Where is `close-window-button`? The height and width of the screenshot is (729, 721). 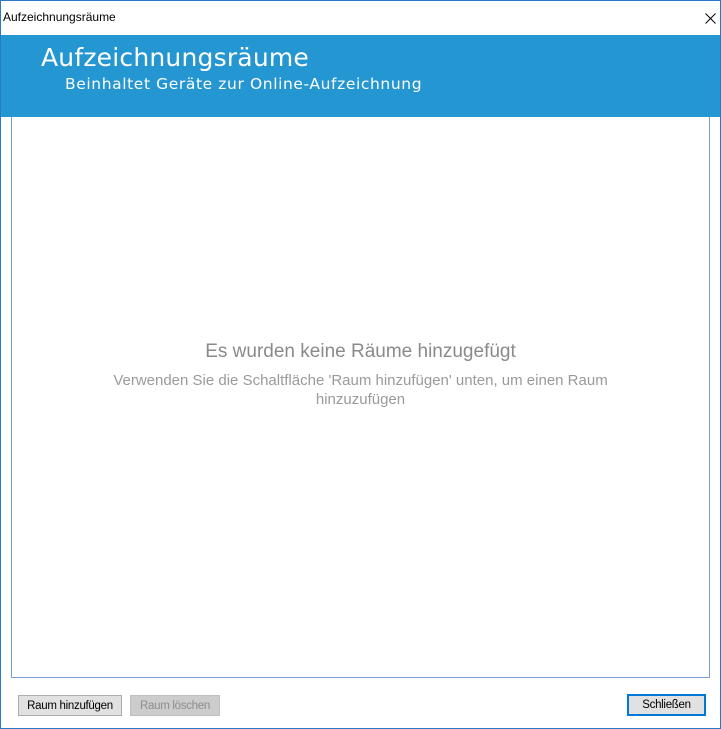 close-window-button is located at coordinates (710, 18).